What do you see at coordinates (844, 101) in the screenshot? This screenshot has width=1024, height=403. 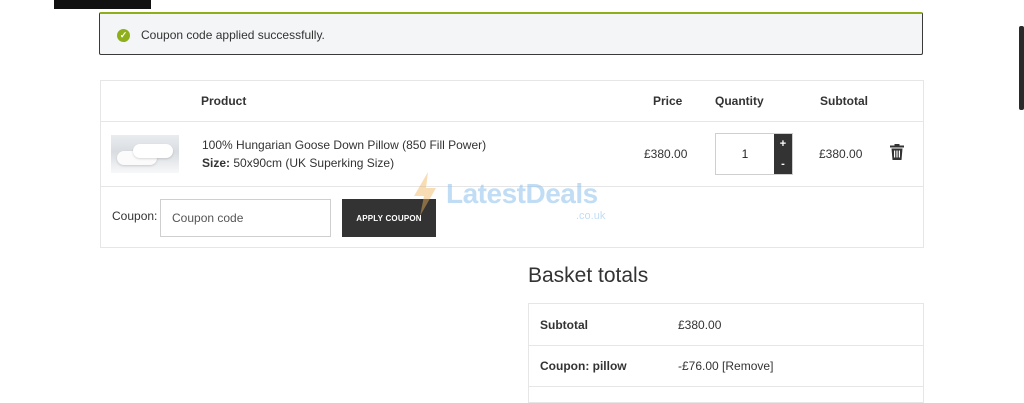 I see `header-subtotal: Subtotal` at bounding box center [844, 101].